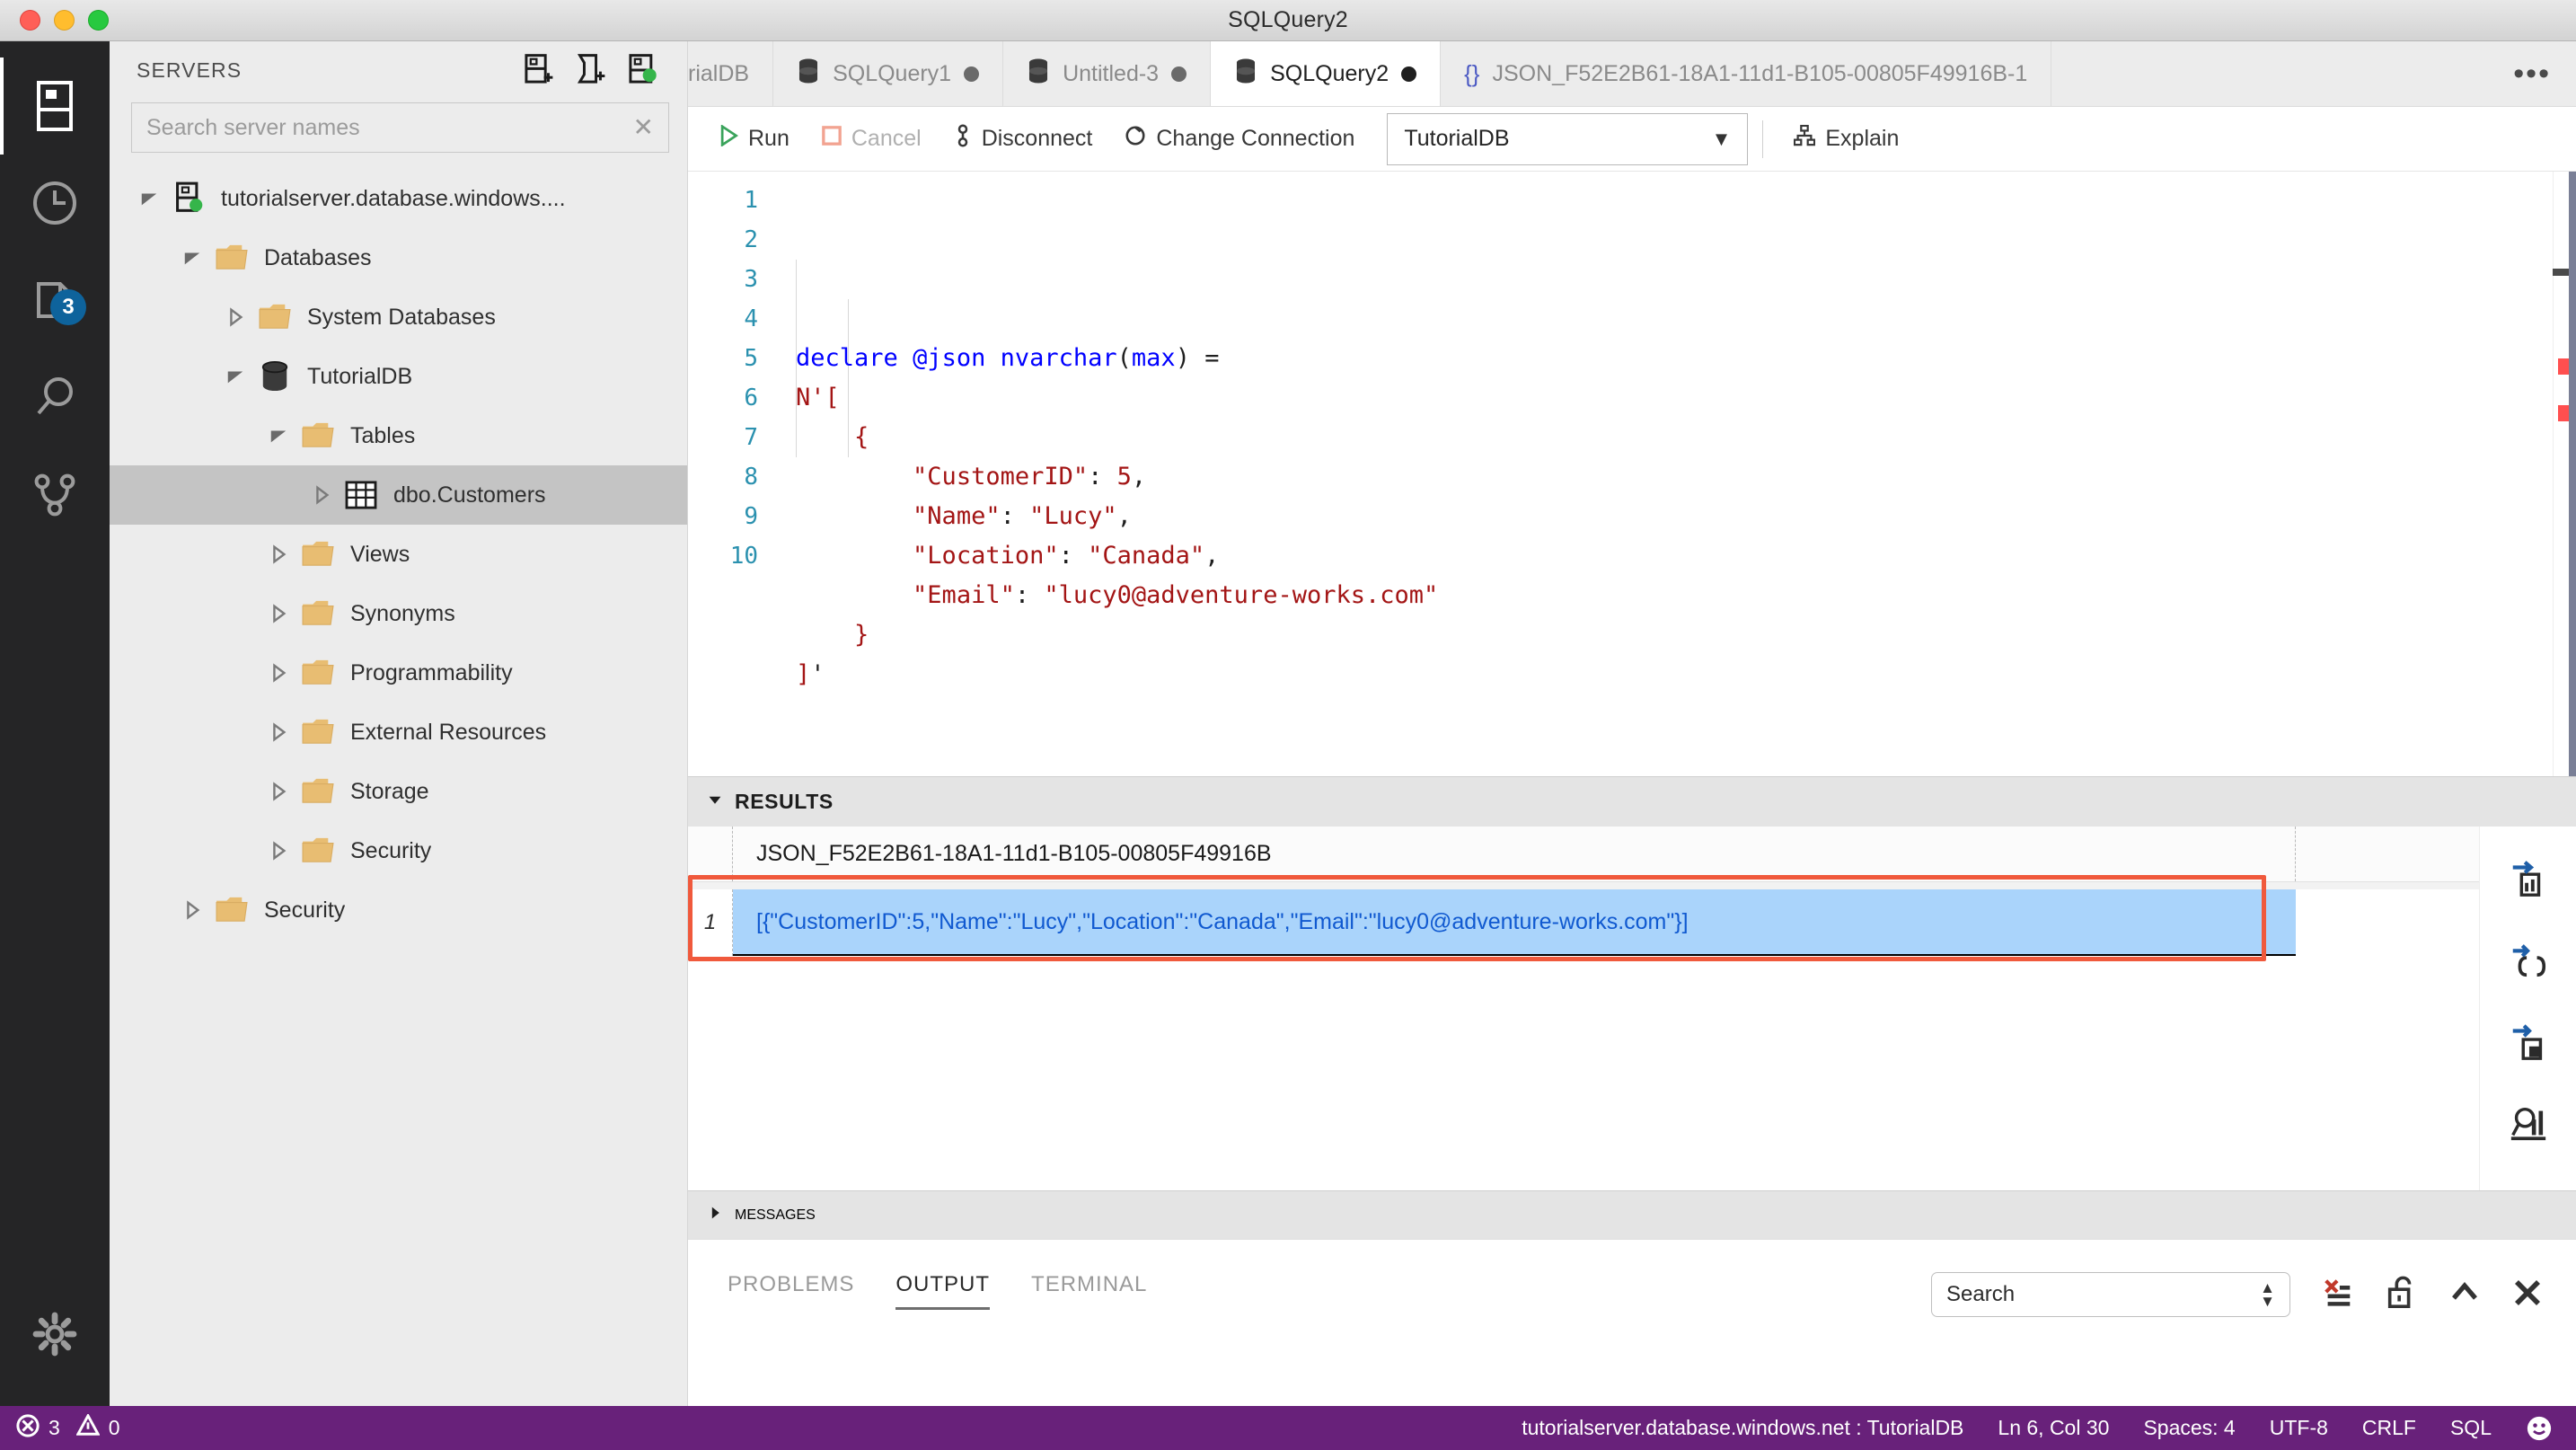 Image resolution: width=2576 pixels, height=1450 pixels. What do you see at coordinates (398, 791) in the screenshot?
I see `tree-item-storage: Storage` at bounding box center [398, 791].